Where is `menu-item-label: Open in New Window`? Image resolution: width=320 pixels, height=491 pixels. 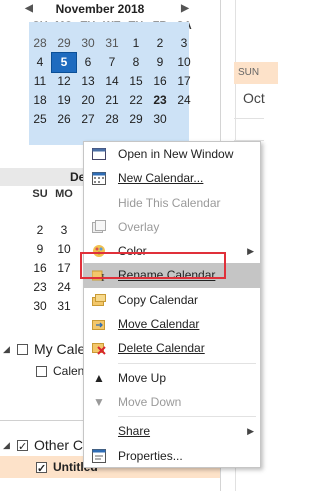 menu-item-label: Open in New Window is located at coordinates (176, 154).